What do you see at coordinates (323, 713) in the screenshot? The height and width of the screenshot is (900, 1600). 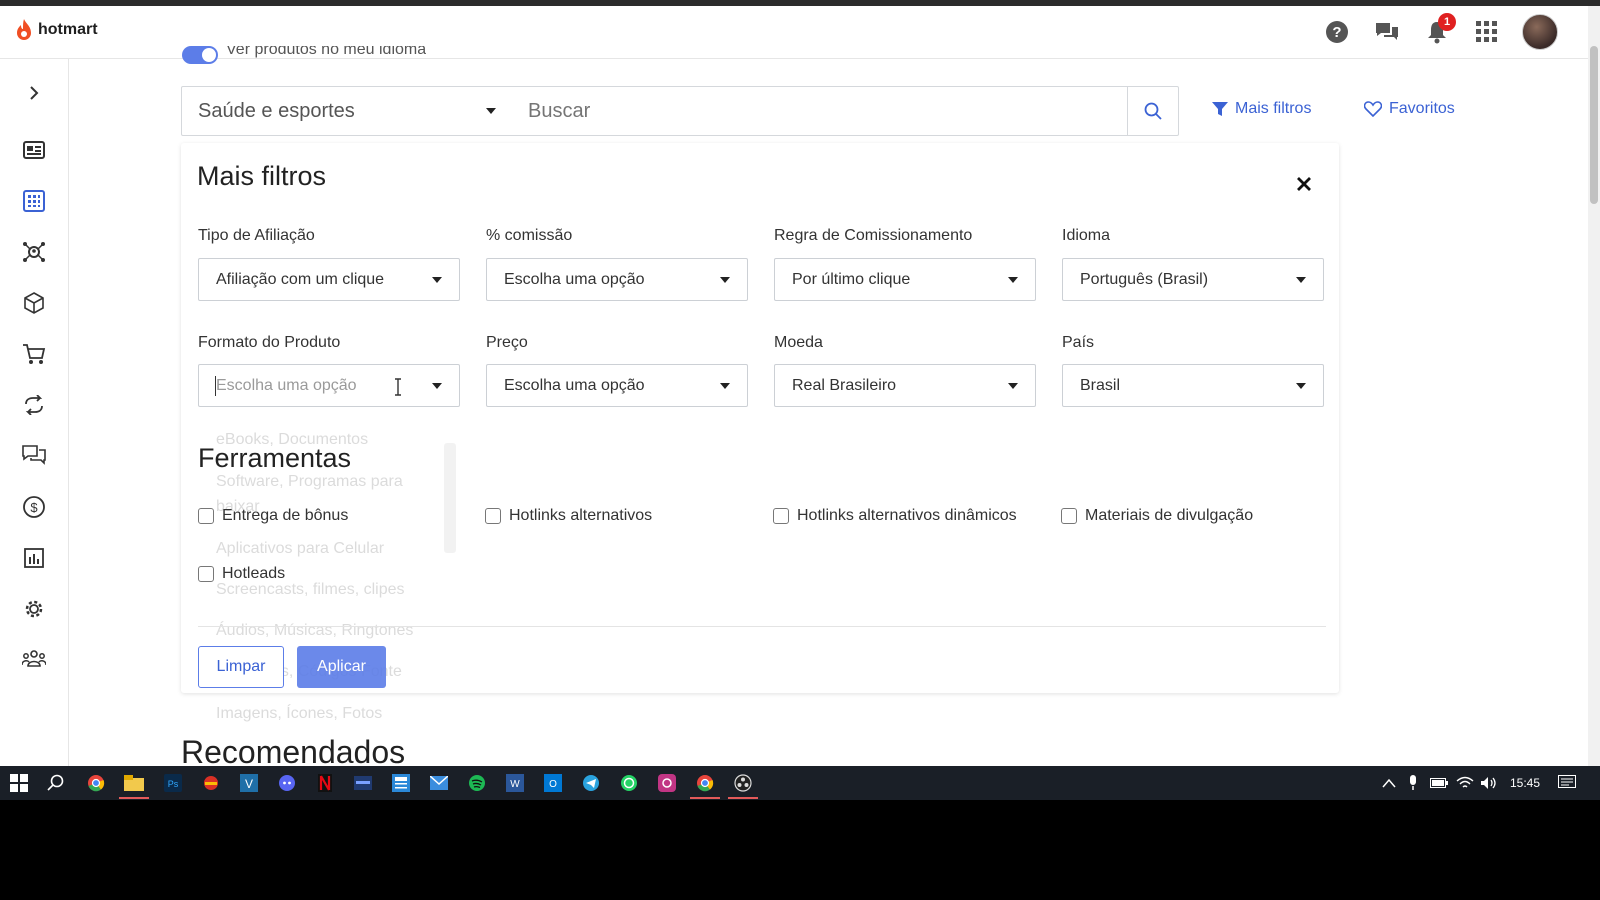 I see `dropdown-option: Imagens, Ícones, Fotos` at bounding box center [323, 713].